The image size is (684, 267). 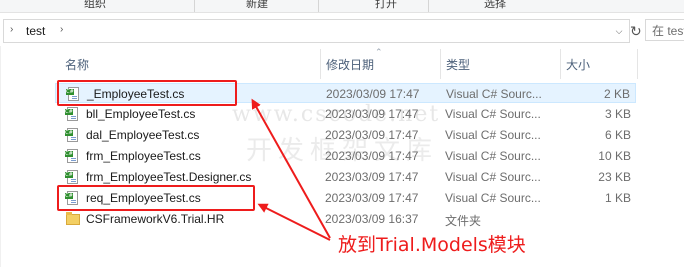 What do you see at coordinates (342, 6) in the screenshot?
I see `ribbon: 组织 新建 打开 选择` at bounding box center [342, 6].